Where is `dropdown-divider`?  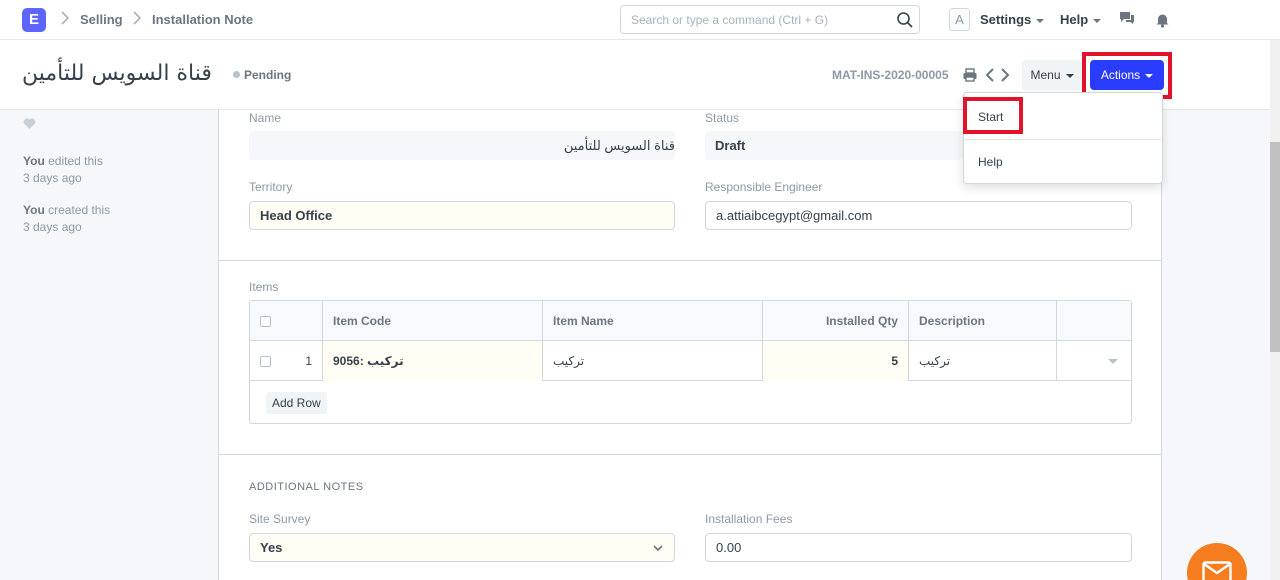 dropdown-divider is located at coordinates (1063, 139).